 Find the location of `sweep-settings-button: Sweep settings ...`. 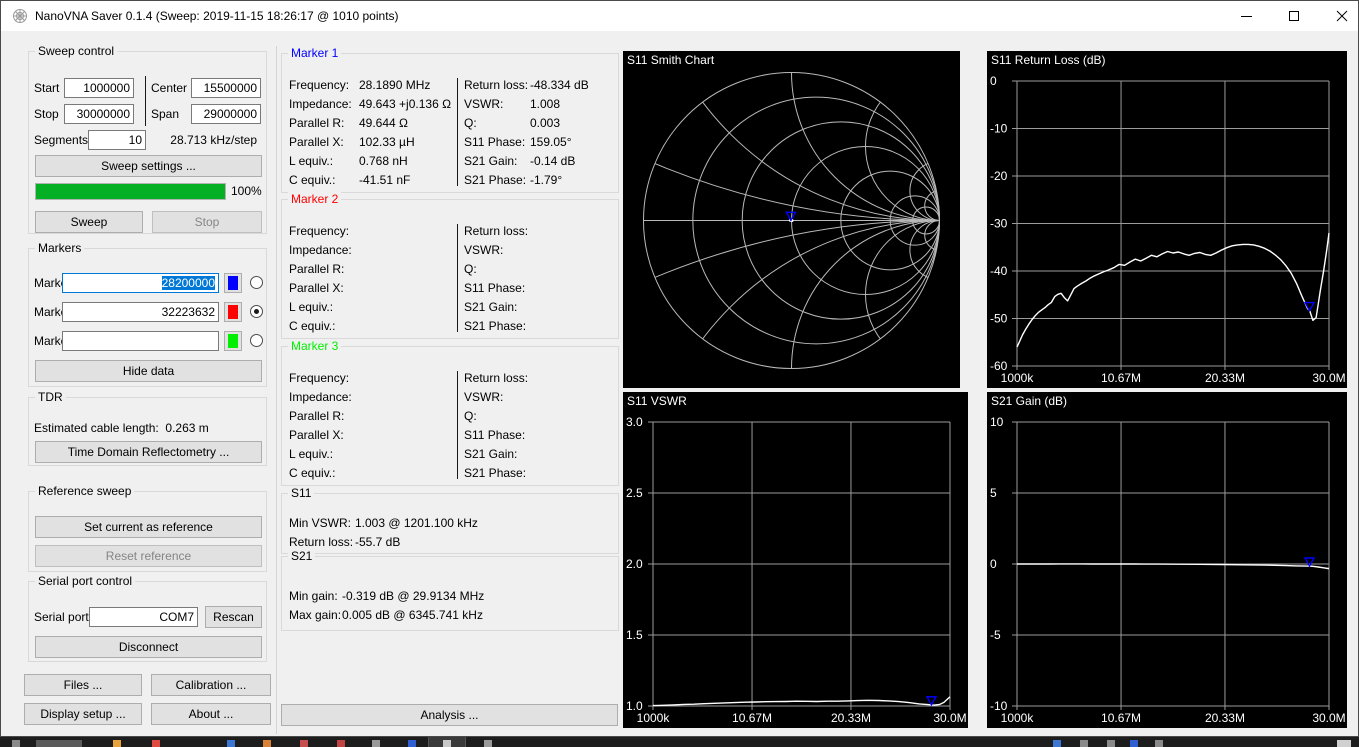

sweep-settings-button: Sweep settings ... is located at coordinates (148, 166).